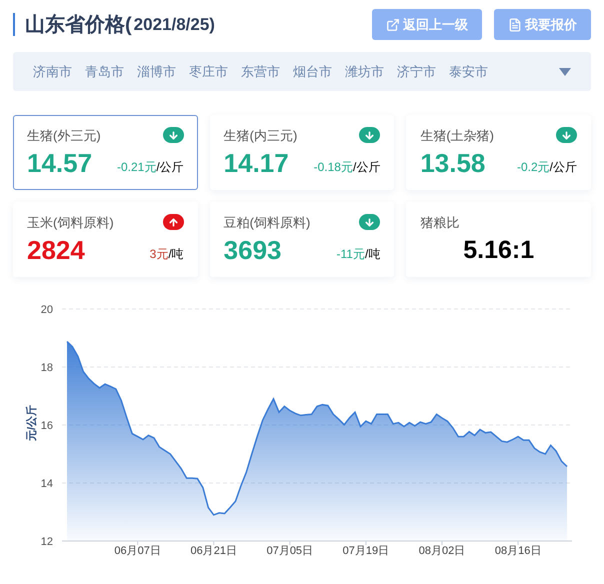 The height and width of the screenshot is (584, 604). Describe the element at coordinates (565, 72) in the screenshot. I see `dropdown-caret-icon` at that location.